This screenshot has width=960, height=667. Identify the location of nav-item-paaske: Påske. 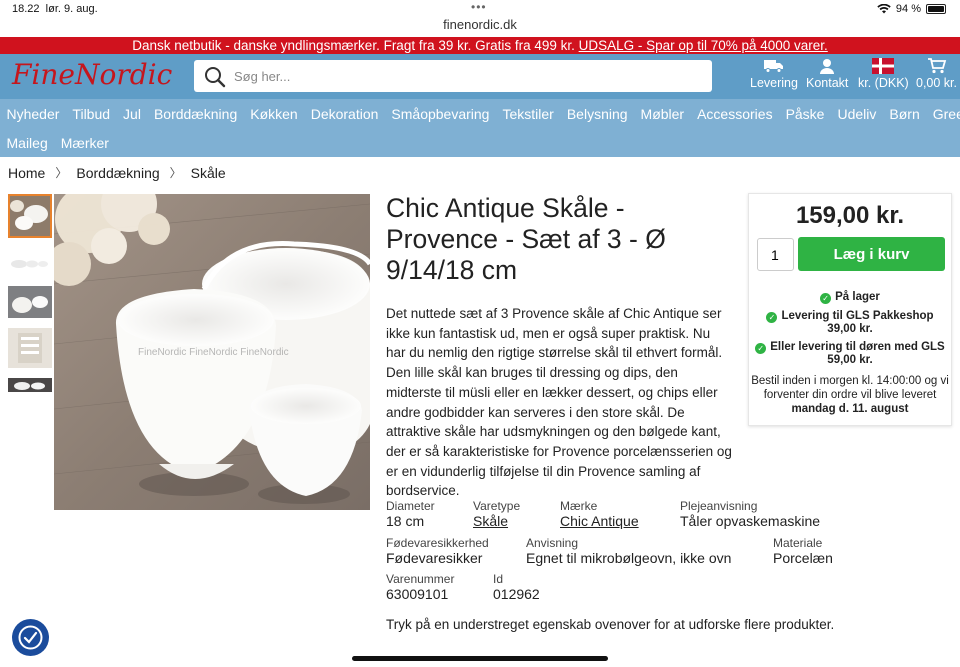
(805, 114).